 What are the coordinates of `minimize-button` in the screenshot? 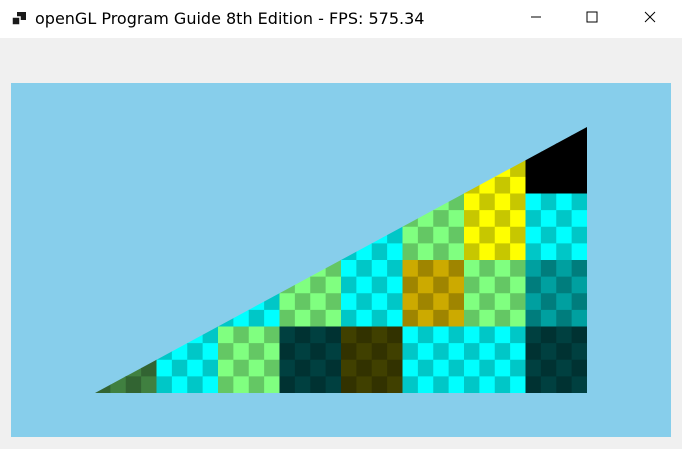 It's located at (536, 19).